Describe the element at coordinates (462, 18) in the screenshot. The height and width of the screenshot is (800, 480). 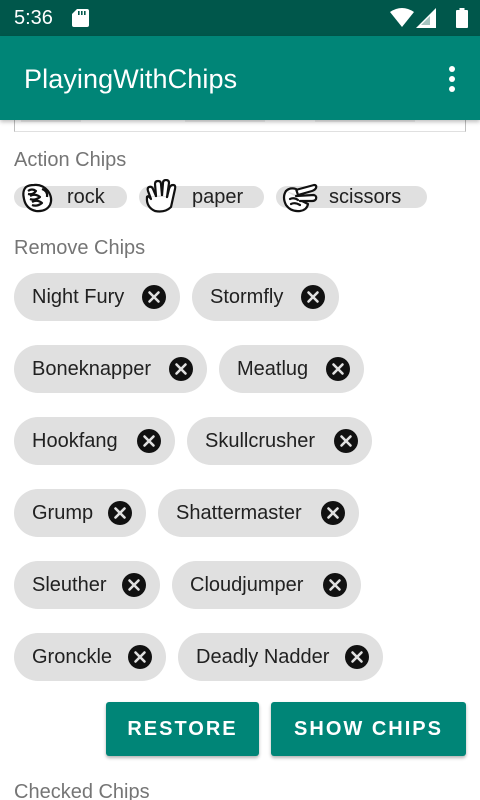
I see `battery-icon` at that location.